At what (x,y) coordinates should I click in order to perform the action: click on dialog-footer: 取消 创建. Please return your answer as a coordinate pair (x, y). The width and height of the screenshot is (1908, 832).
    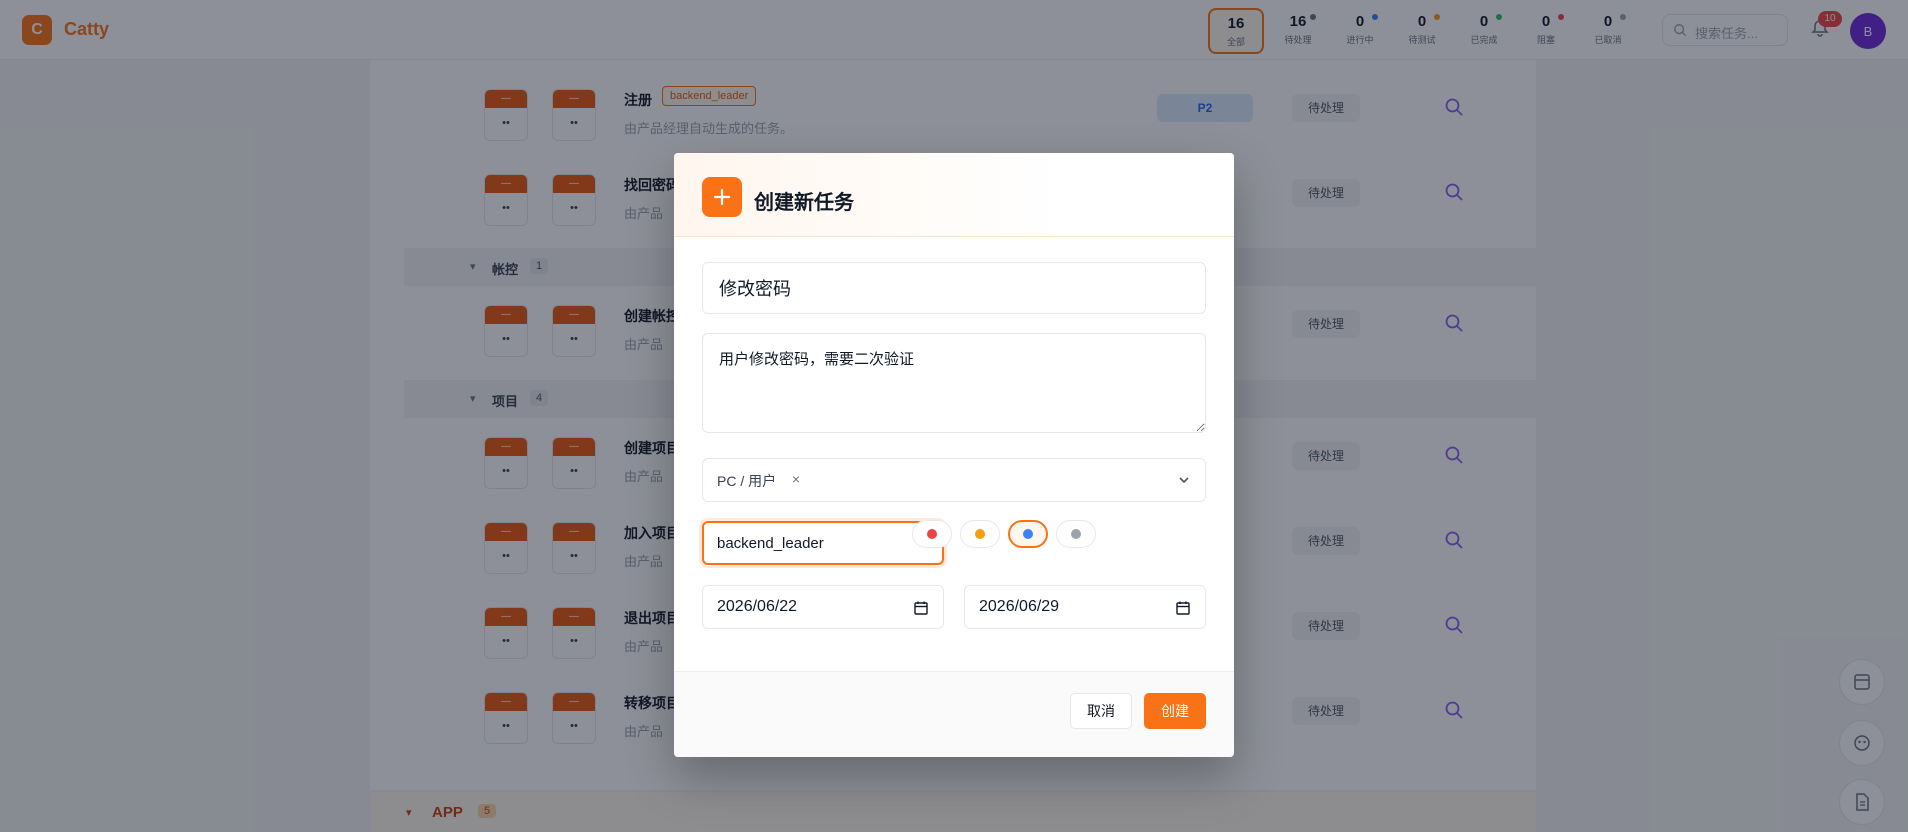
    Looking at the image, I should click on (954, 714).